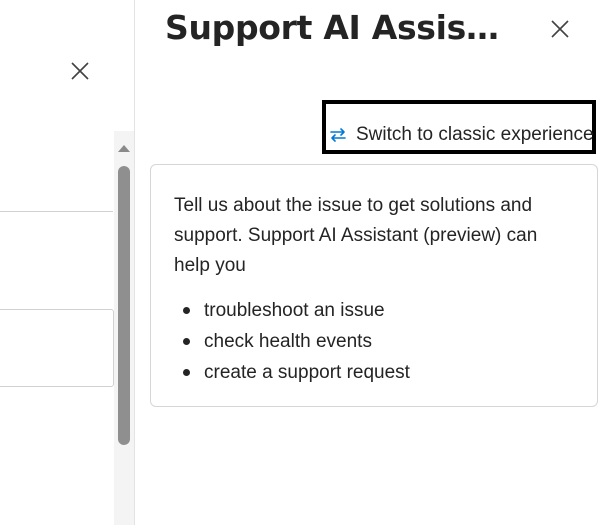 The height and width of the screenshot is (525, 610). I want to click on switch-to-classic-link: Switch to classic experience, so click(461, 135).